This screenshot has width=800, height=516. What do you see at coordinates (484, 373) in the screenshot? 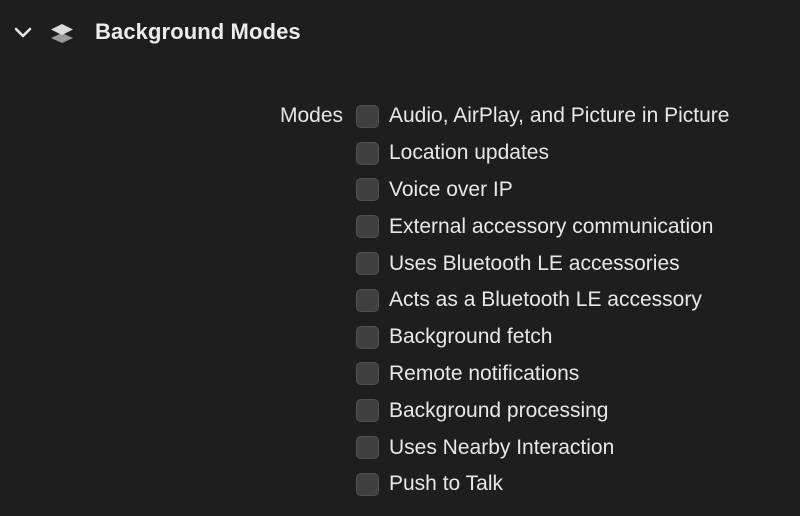
I see `mode-label: Remote notifications` at bounding box center [484, 373].